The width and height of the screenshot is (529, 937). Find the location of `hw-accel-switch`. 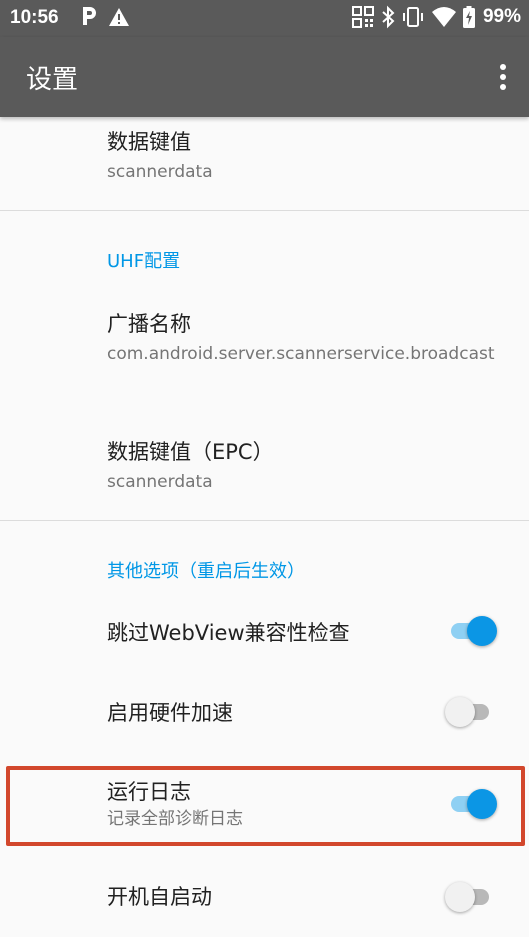

hw-accel-switch is located at coordinates (467, 712).